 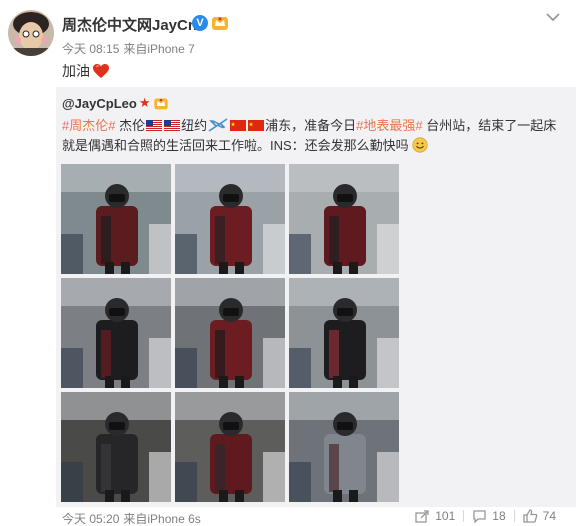 I want to click on repost-count: 101, so click(x=445, y=516).